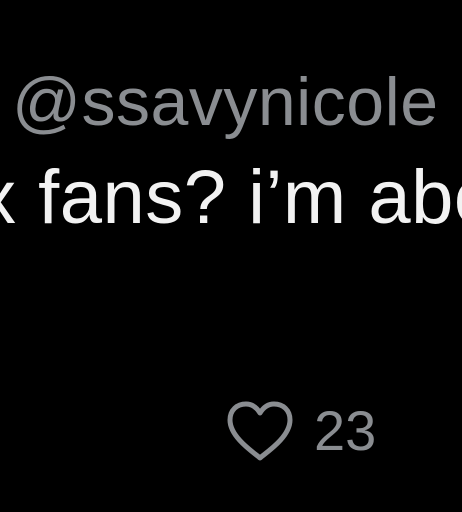 This screenshot has width=462, height=512. What do you see at coordinates (225, 102) in the screenshot?
I see `username-handle: @ssavynicole` at bounding box center [225, 102].